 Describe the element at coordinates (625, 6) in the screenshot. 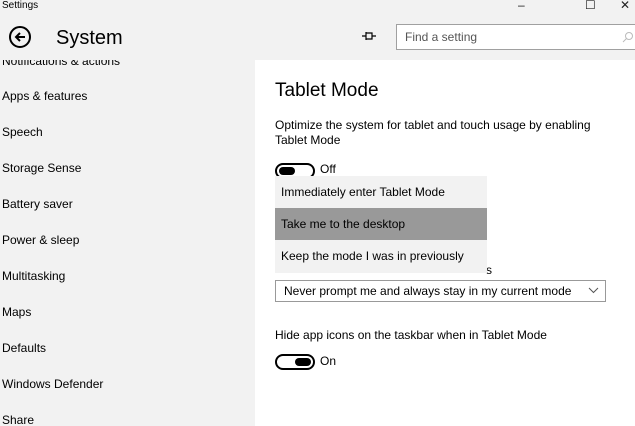

I see `close-button: ✕` at that location.